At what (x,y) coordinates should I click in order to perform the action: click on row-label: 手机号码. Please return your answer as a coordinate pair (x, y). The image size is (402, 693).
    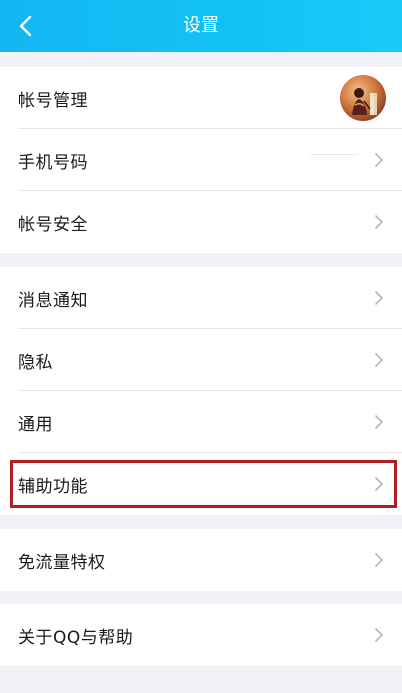
    Looking at the image, I should click on (53, 162).